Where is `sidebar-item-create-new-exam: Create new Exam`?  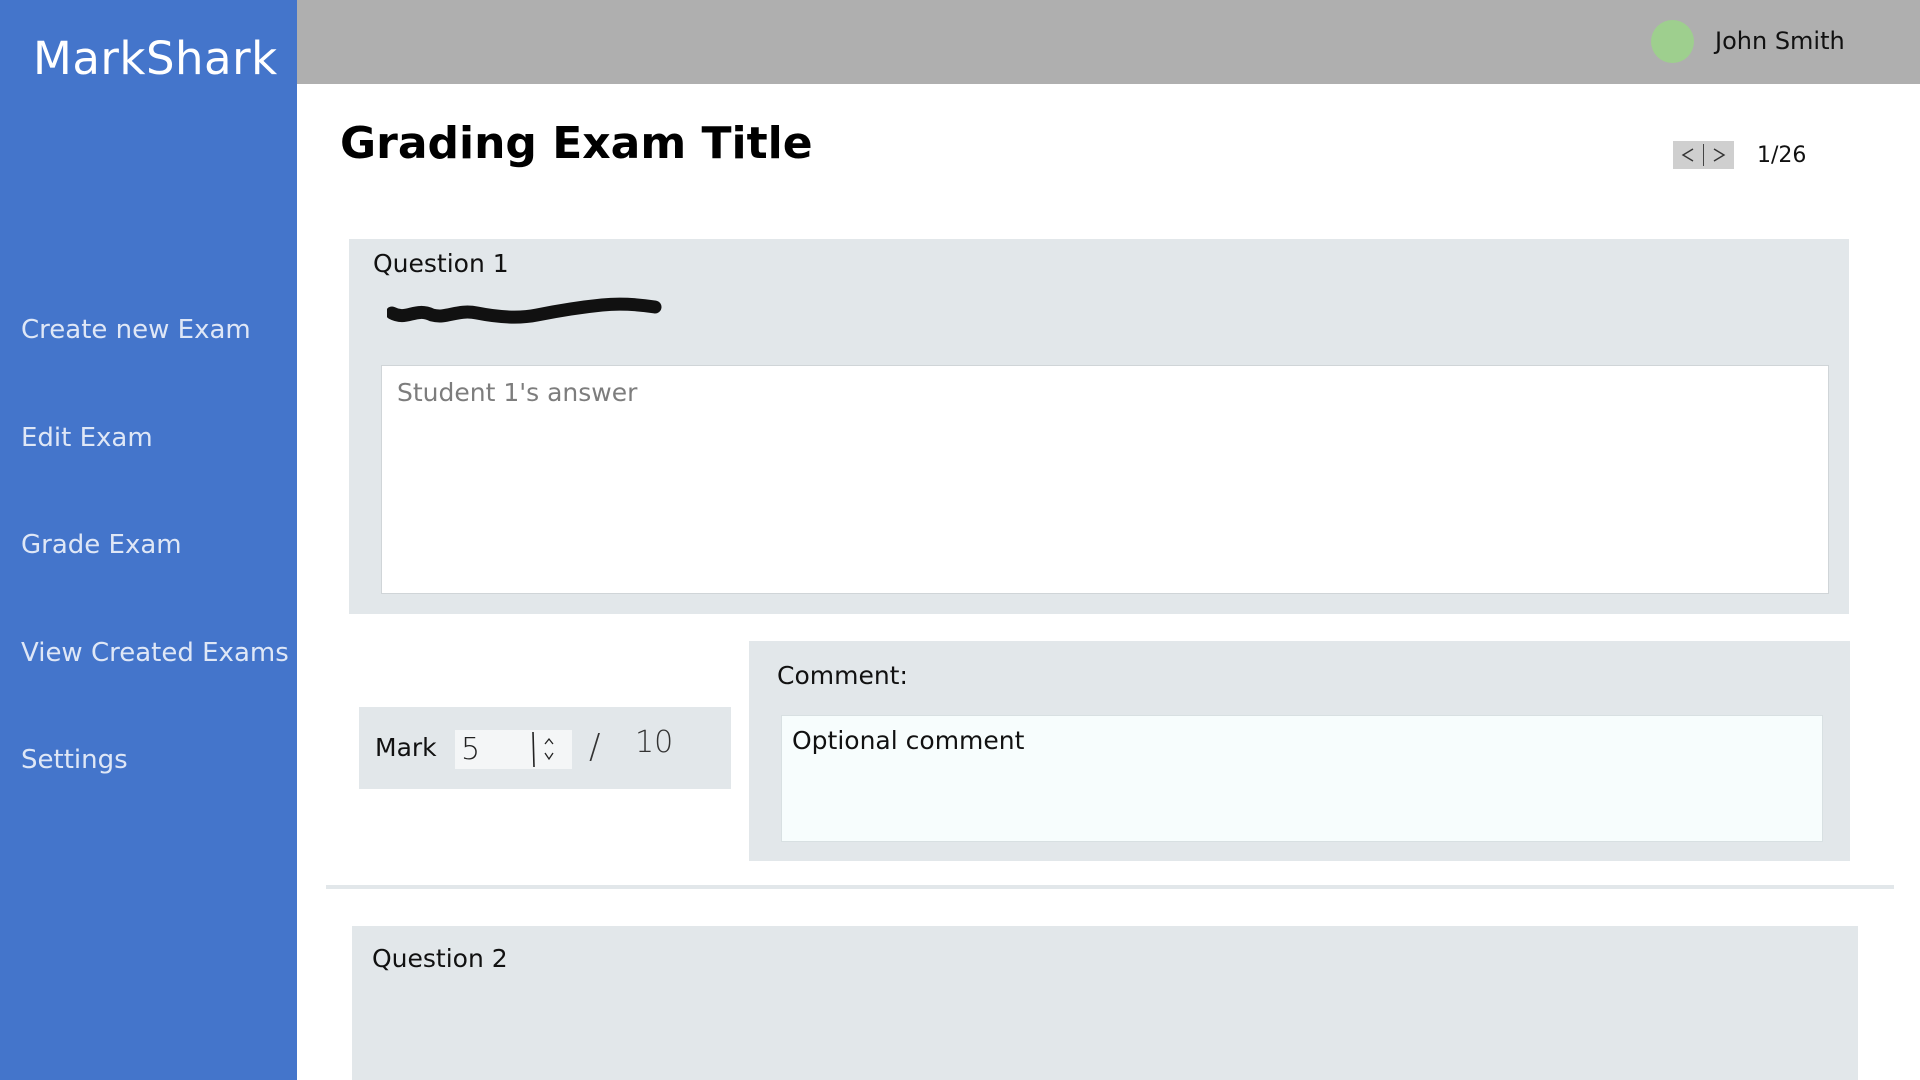 sidebar-item-create-new-exam: Create new Exam is located at coordinates (155, 369).